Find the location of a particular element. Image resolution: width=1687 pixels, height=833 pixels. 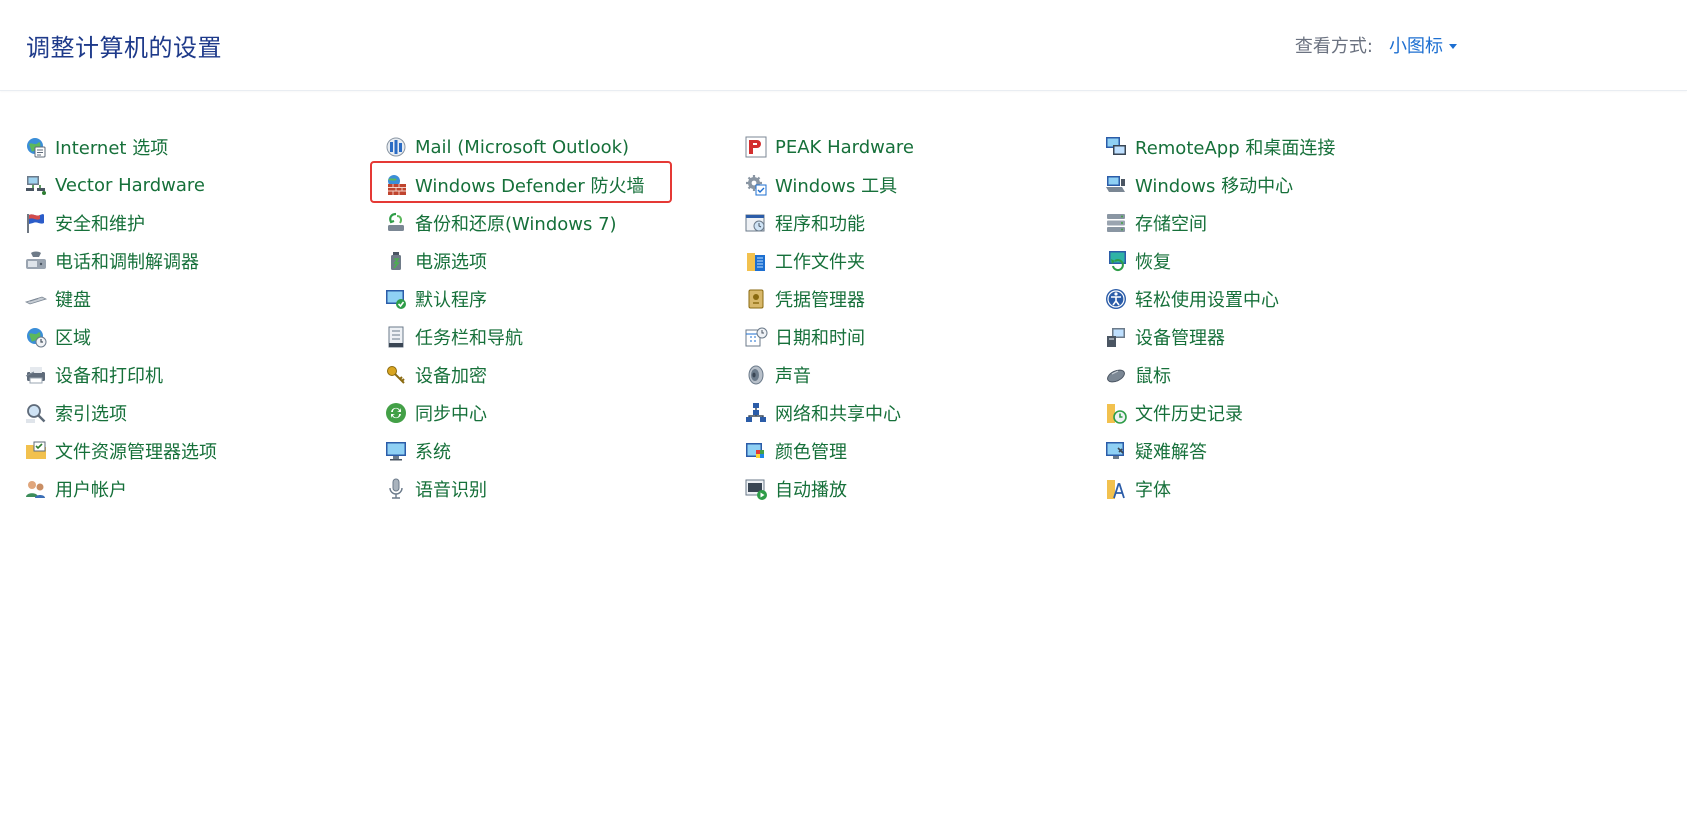

control-panel-item: 默认程序 is located at coordinates (564, 299).